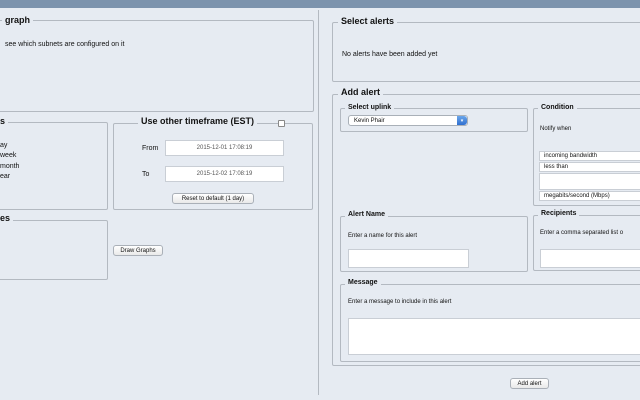 This screenshot has width=640, height=400. Describe the element at coordinates (589, 167) in the screenshot. I see `condition-comparator-select: less than` at that location.